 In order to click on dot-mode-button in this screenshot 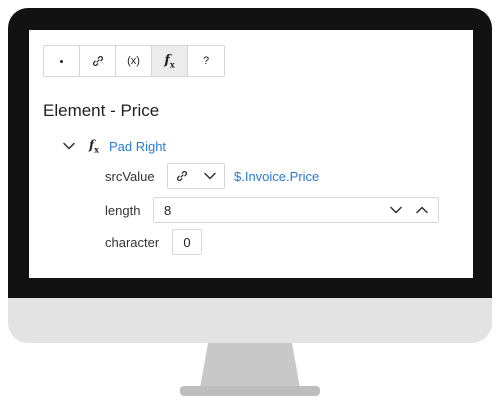, I will do `click(62, 61)`.